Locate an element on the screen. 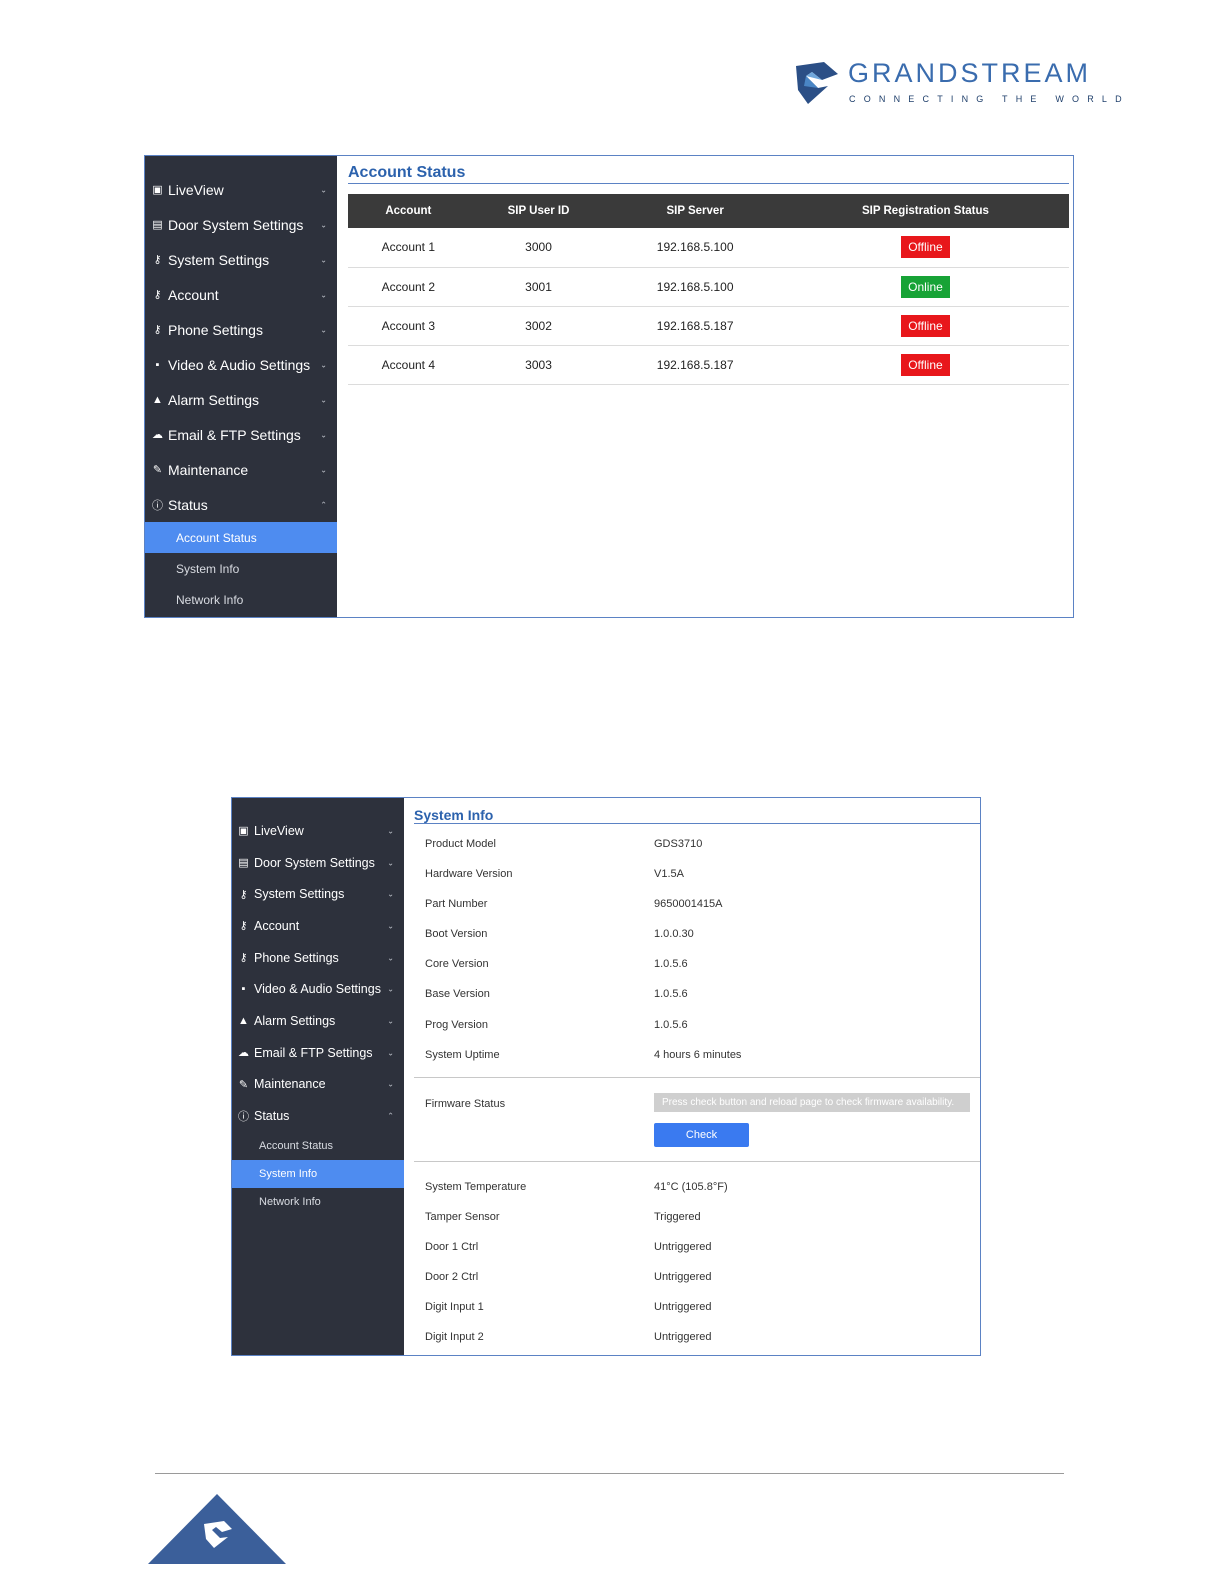 The width and height of the screenshot is (1224, 1584). grandstream-emblem-icon is located at coordinates (817, 83).